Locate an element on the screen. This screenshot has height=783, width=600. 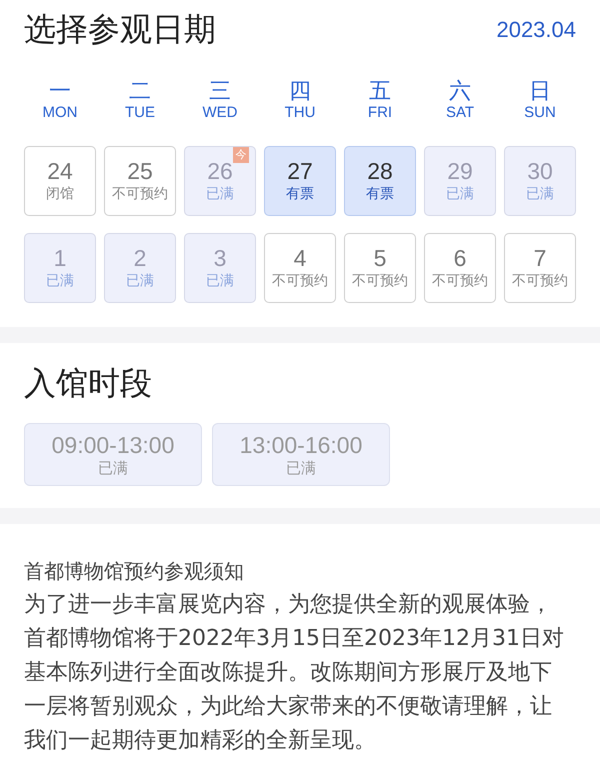
date-cell: 1 已满 is located at coordinates (60, 268).